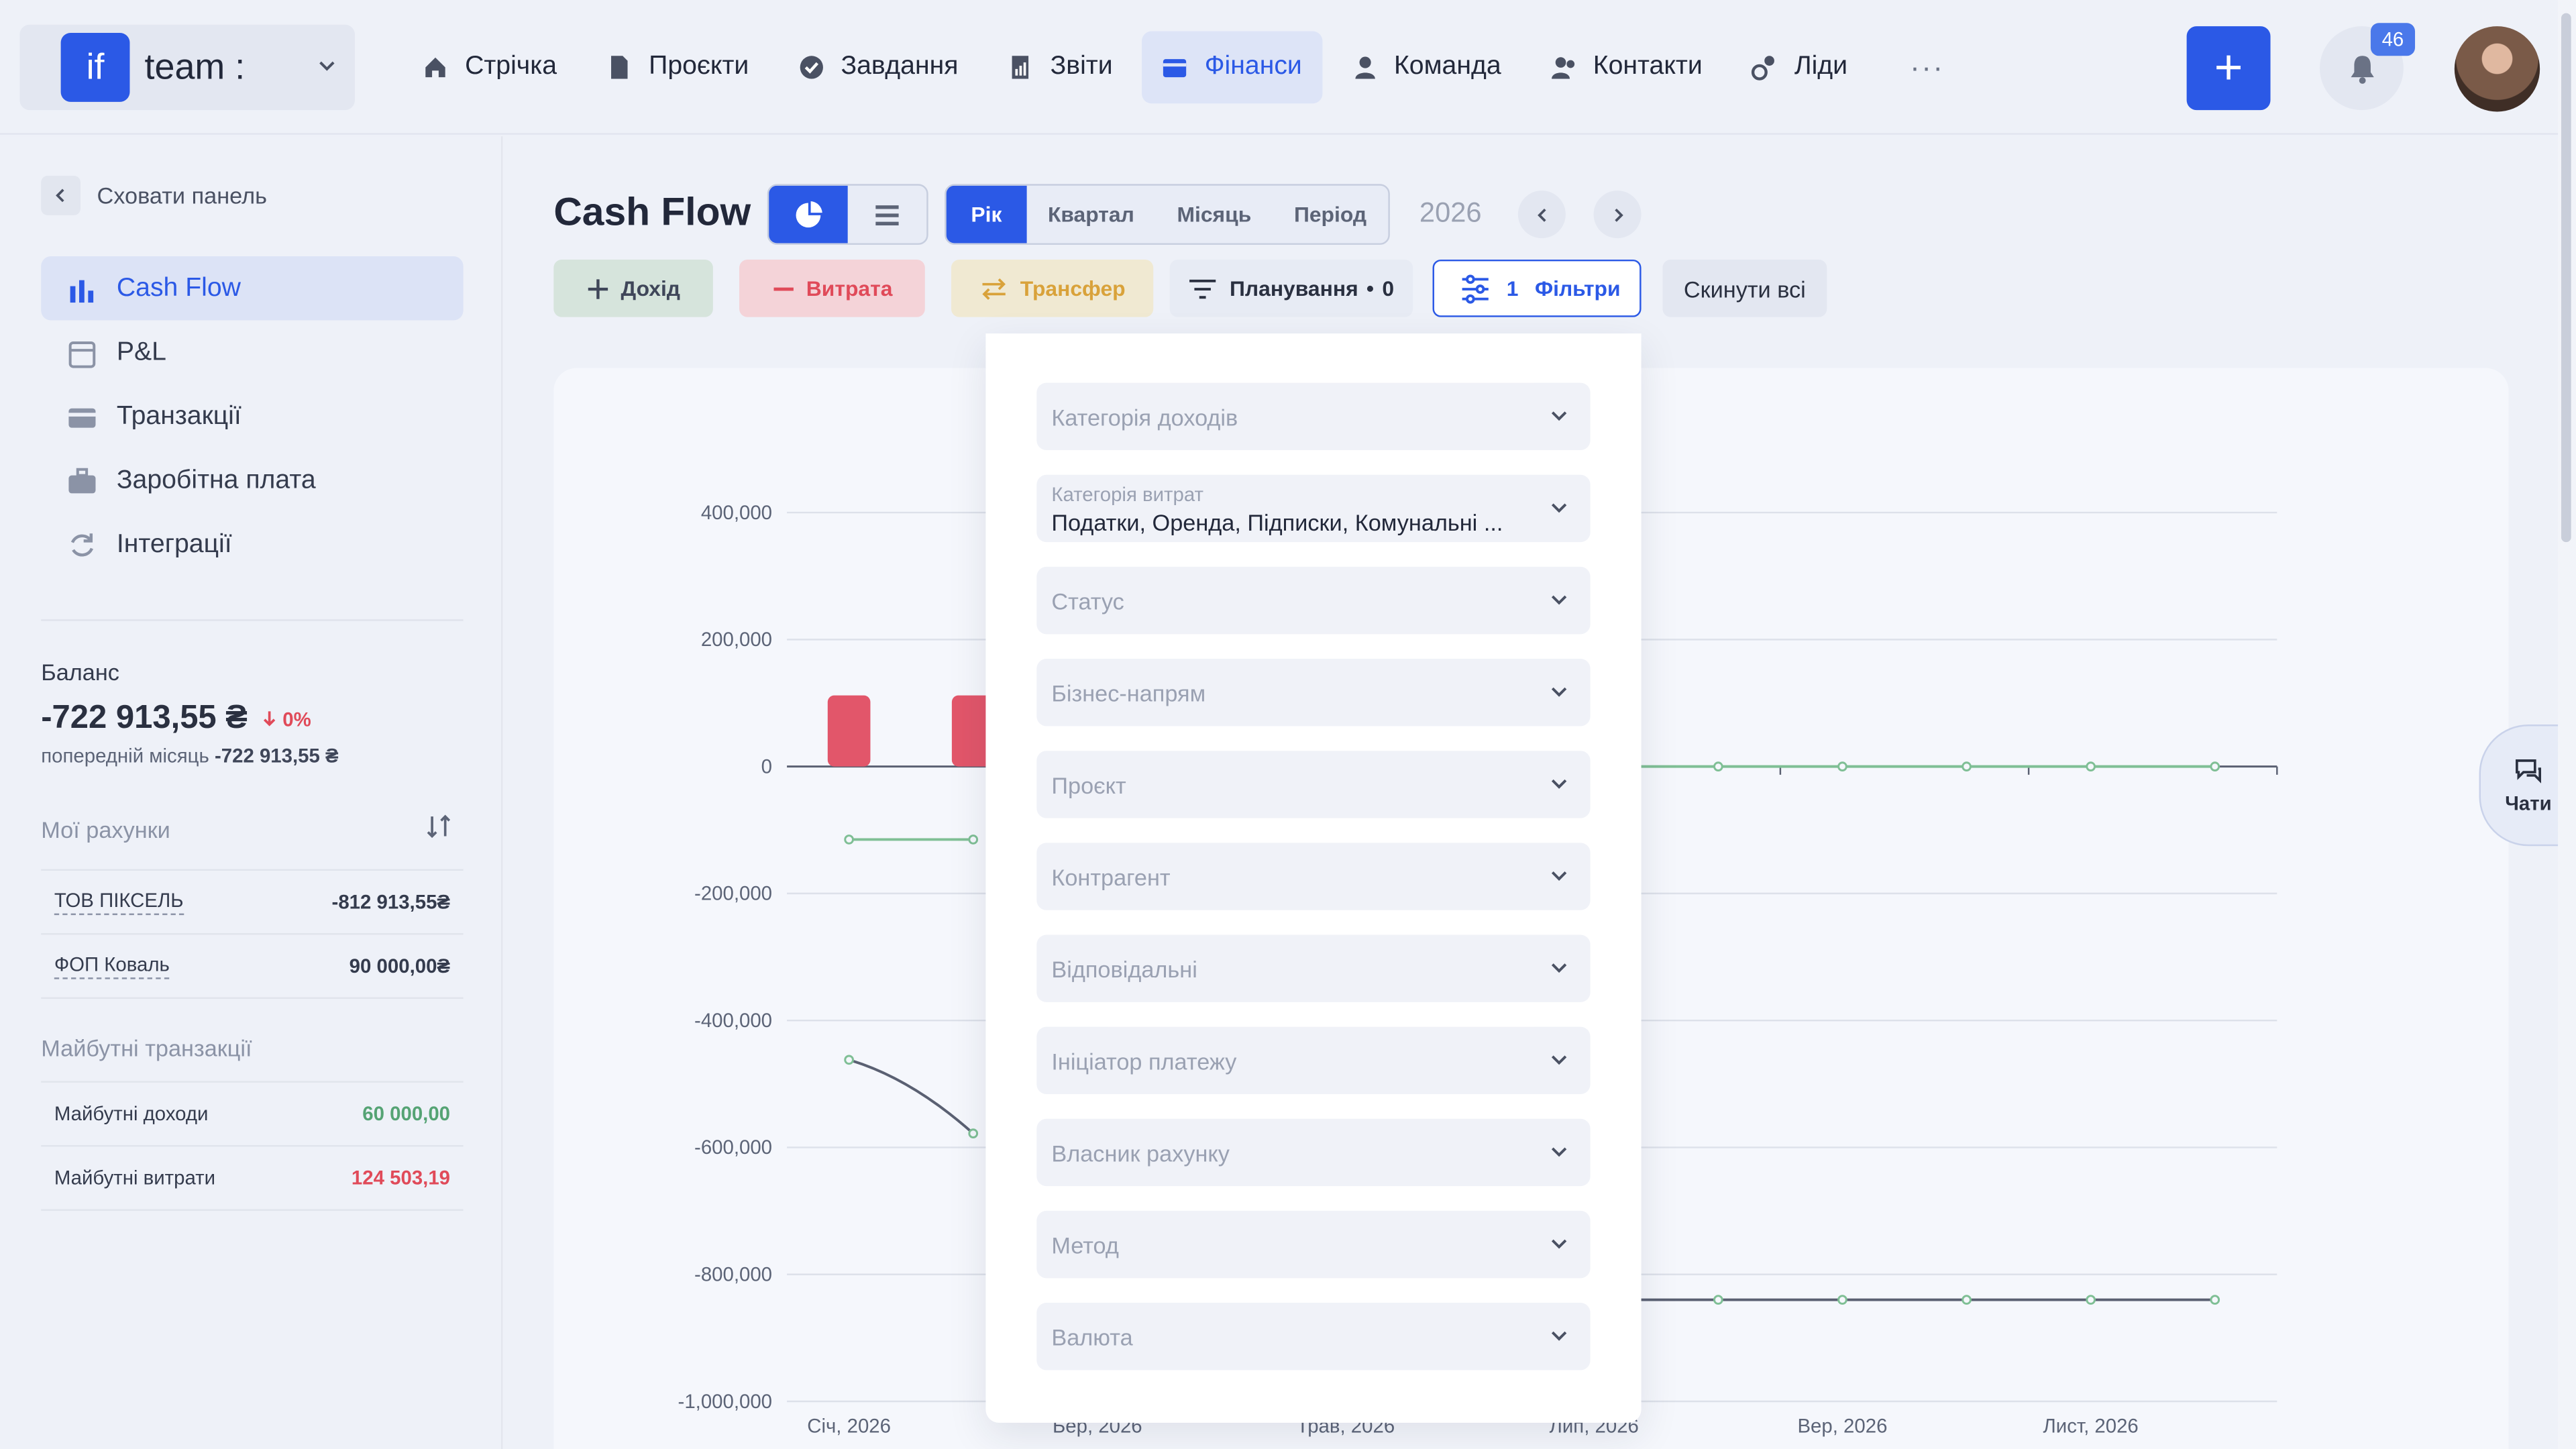 The height and width of the screenshot is (1449, 2576). What do you see at coordinates (1313, 1152) in the screenshot?
I see `account-owner-select: Власник рахунку` at bounding box center [1313, 1152].